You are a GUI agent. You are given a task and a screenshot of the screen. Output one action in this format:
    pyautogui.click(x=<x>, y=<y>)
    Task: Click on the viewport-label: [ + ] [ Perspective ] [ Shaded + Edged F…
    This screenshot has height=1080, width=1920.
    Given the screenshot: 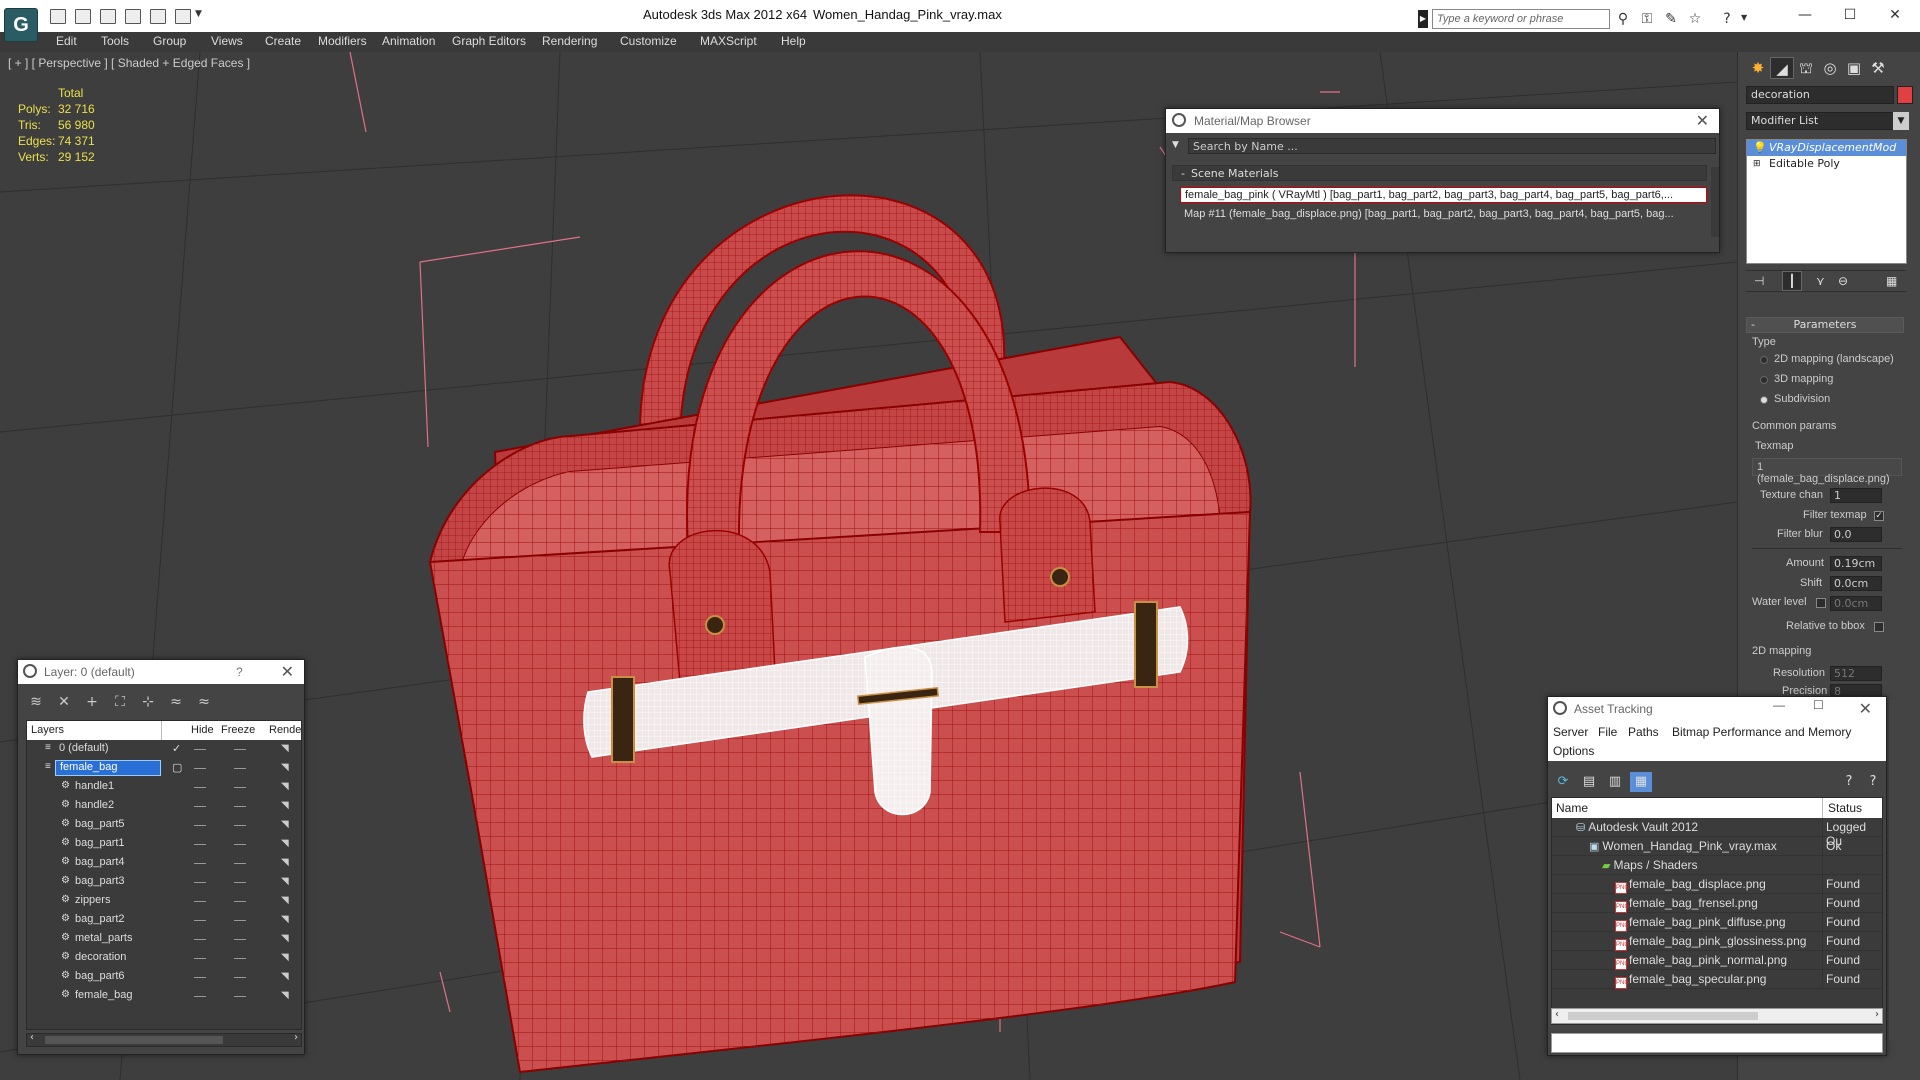 What is the action you would take?
    pyautogui.click(x=129, y=63)
    